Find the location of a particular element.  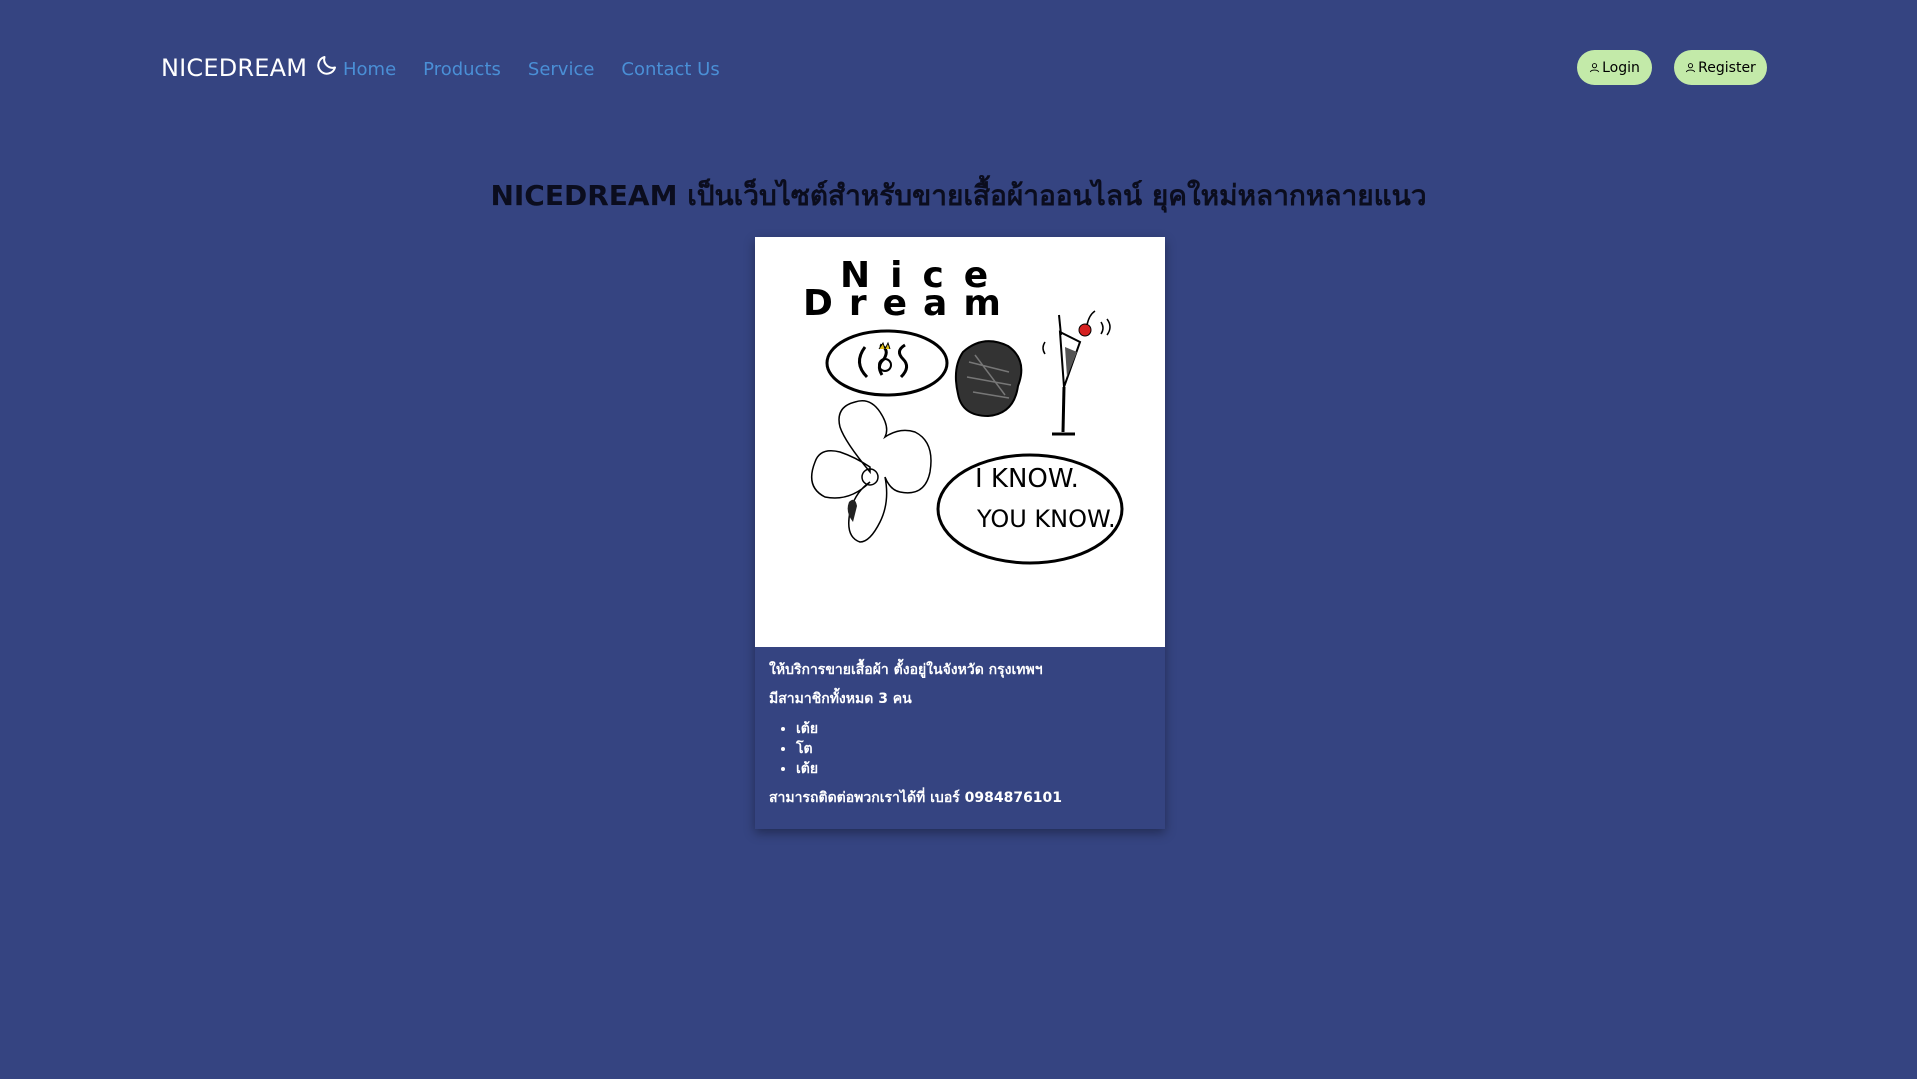

card-image: Nice Dream I KNOW. YOU KNOW. is located at coordinates (960, 442).